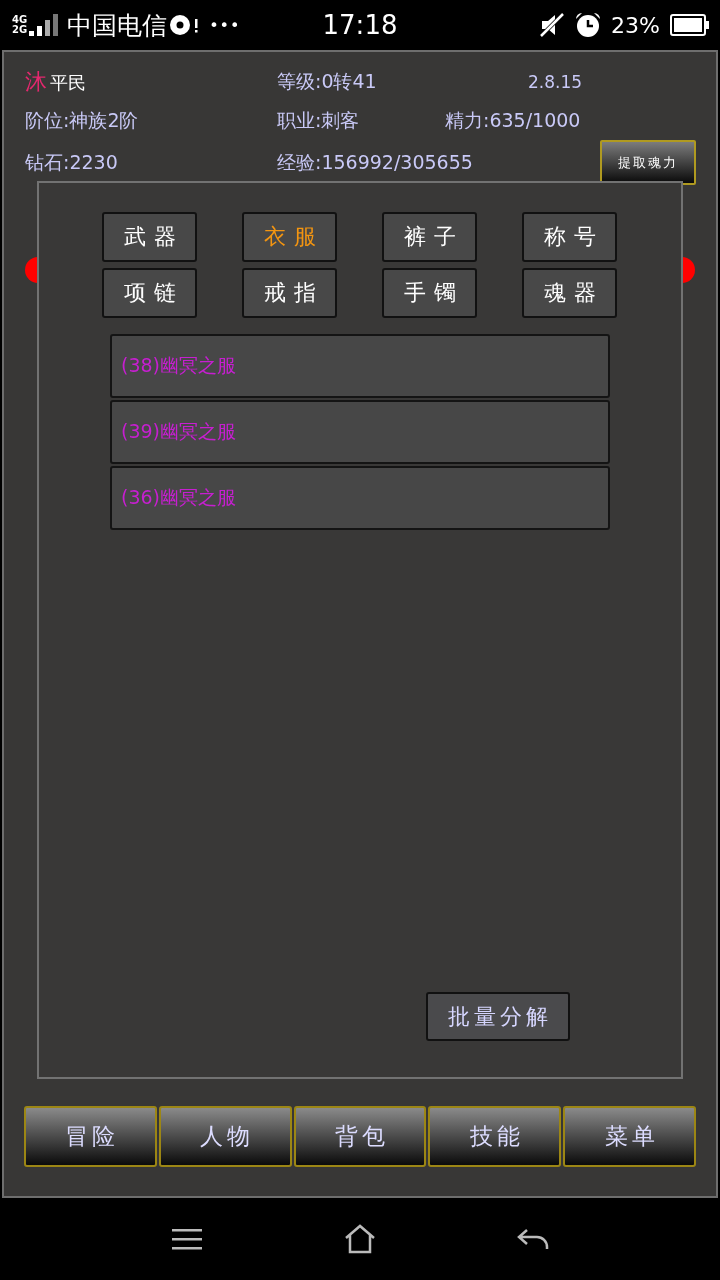  I want to click on player-name: 沐, so click(36, 82).